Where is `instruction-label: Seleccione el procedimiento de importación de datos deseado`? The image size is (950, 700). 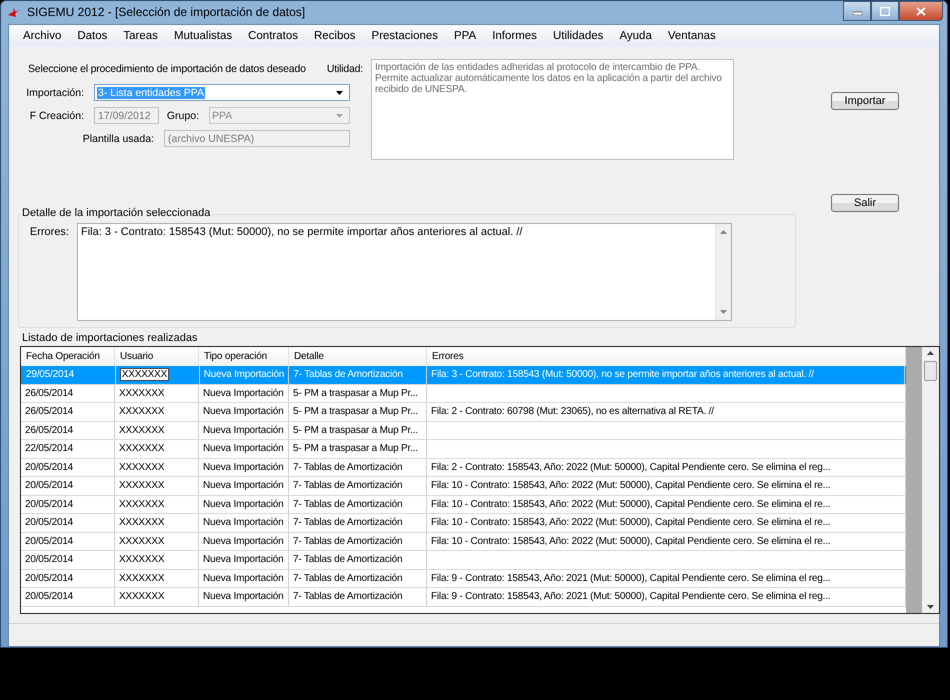
instruction-label: Seleccione el procedimiento de importación de datos deseado is located at coordinates (167, 70).